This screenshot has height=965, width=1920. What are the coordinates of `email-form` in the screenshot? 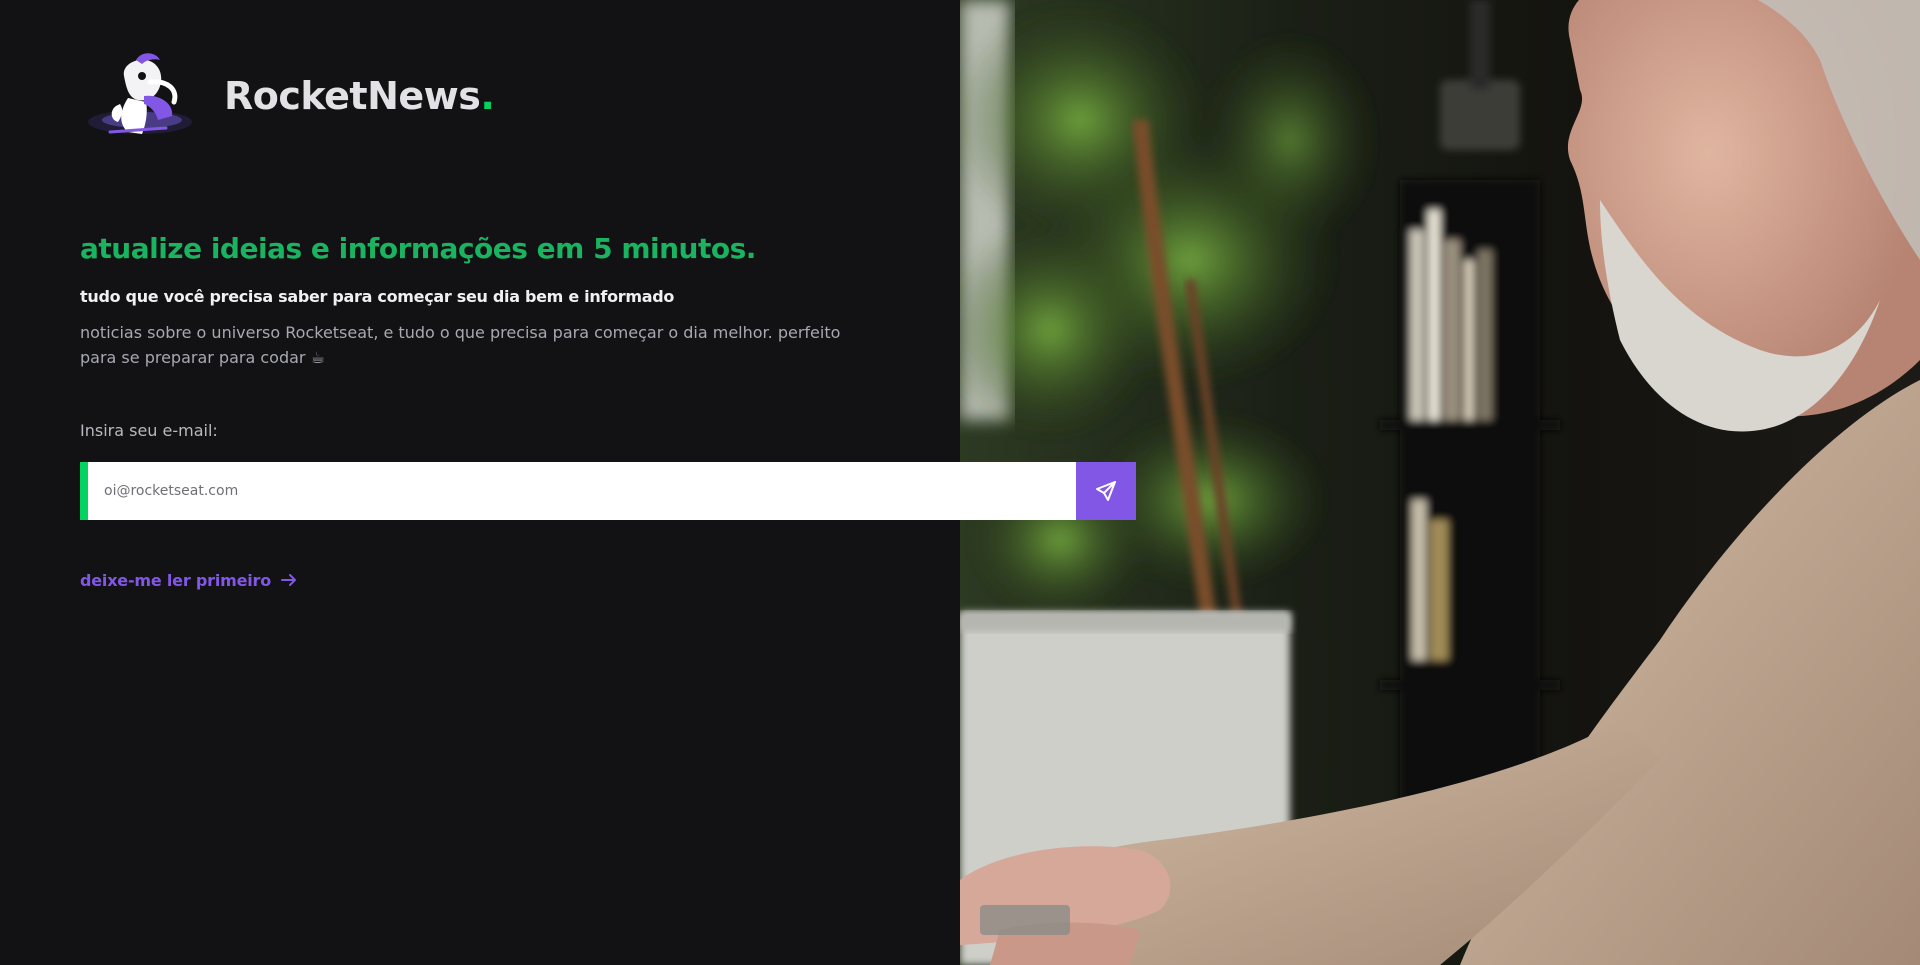 It's located at (608, 491).